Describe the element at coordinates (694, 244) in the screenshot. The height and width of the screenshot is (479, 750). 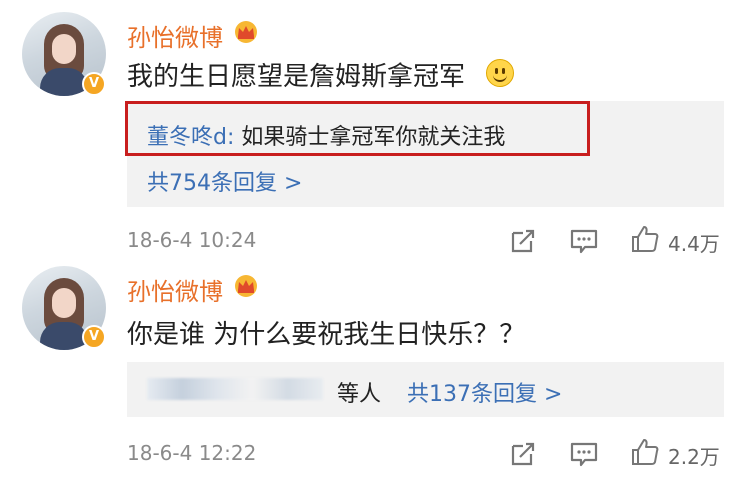
I see `like-count: 4.4万` at that location.